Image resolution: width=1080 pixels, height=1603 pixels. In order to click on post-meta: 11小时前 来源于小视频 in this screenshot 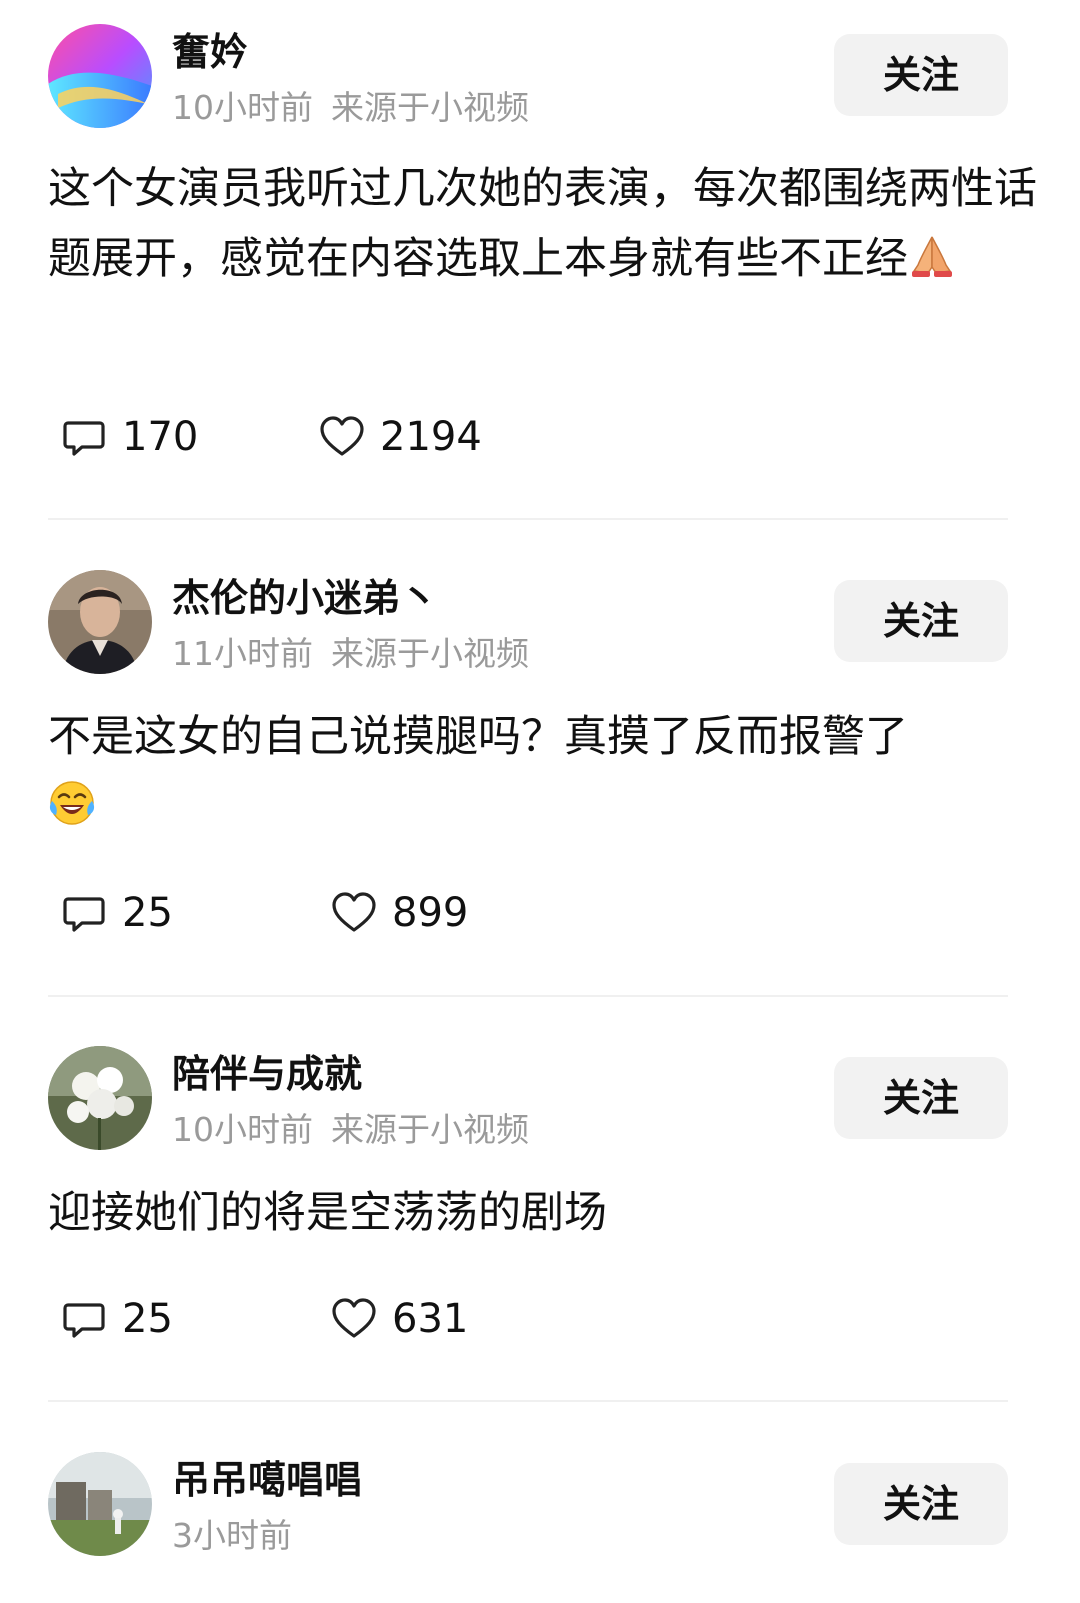, I will do `click(350, 654)`.